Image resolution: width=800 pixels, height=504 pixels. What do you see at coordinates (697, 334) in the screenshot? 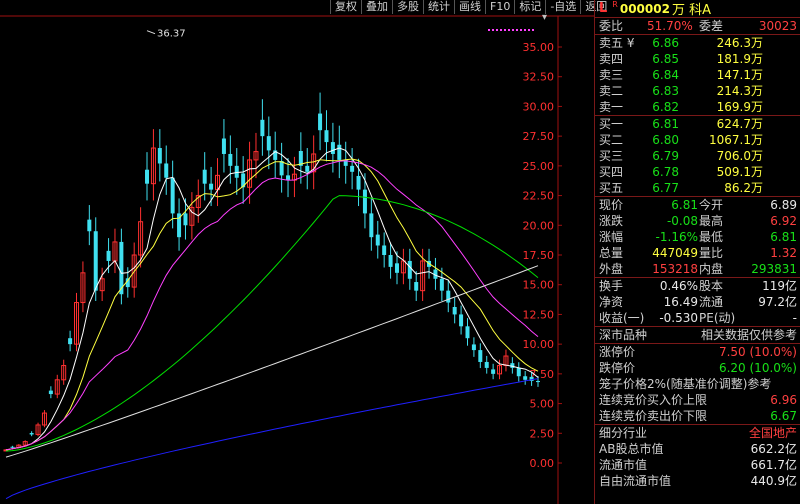
I see `market-row: 深市品种 相关数据仅供参考` at bounding box center [697, 334].